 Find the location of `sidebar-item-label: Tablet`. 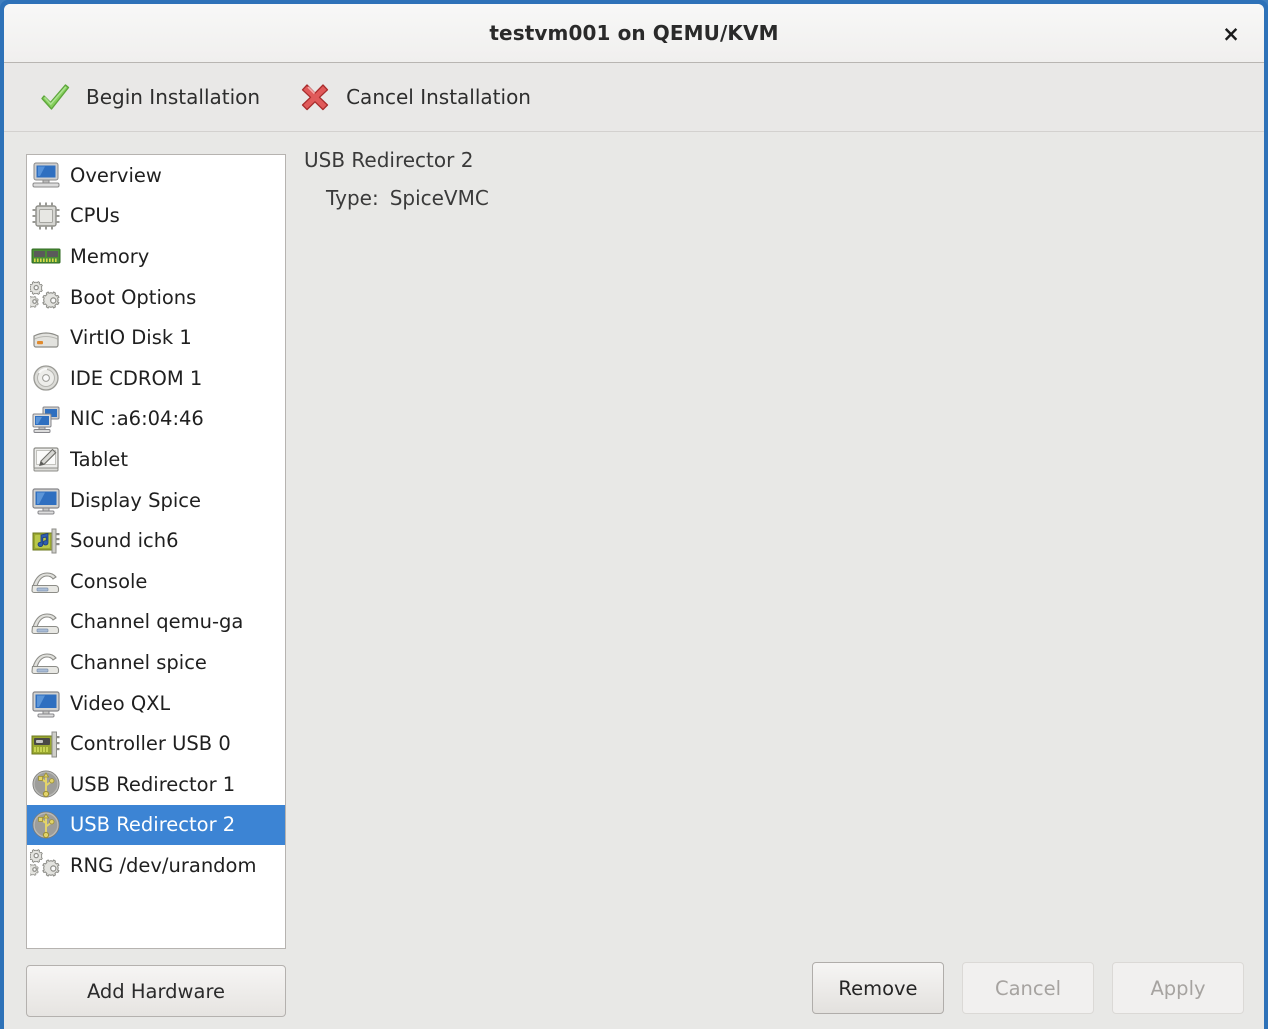

sidebar-item-label: Tablet is located at coordinates (99, 459).